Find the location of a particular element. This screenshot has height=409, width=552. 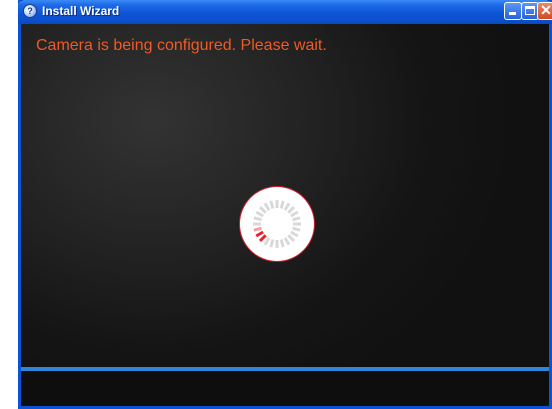

loading-spinner-icon is located at coordinates (277, 224).